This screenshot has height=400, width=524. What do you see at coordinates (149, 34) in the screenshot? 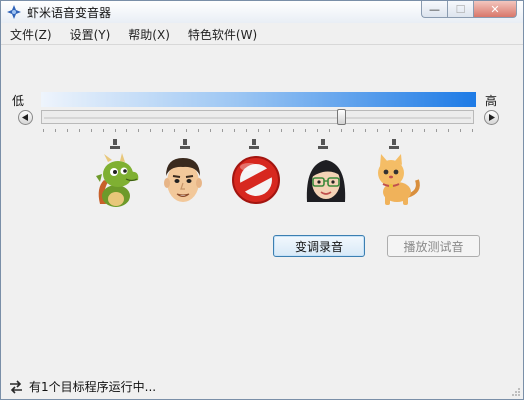
I see `menu-help: 帮助(X)` at bounding box center [149, 34].